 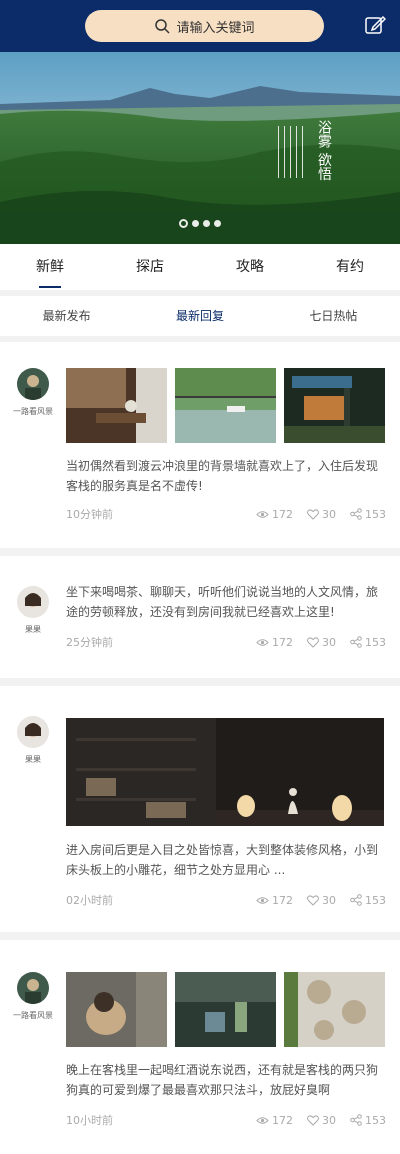 I want to click on sort-latest-reply: 最新回复, so click(x=199, y=316).